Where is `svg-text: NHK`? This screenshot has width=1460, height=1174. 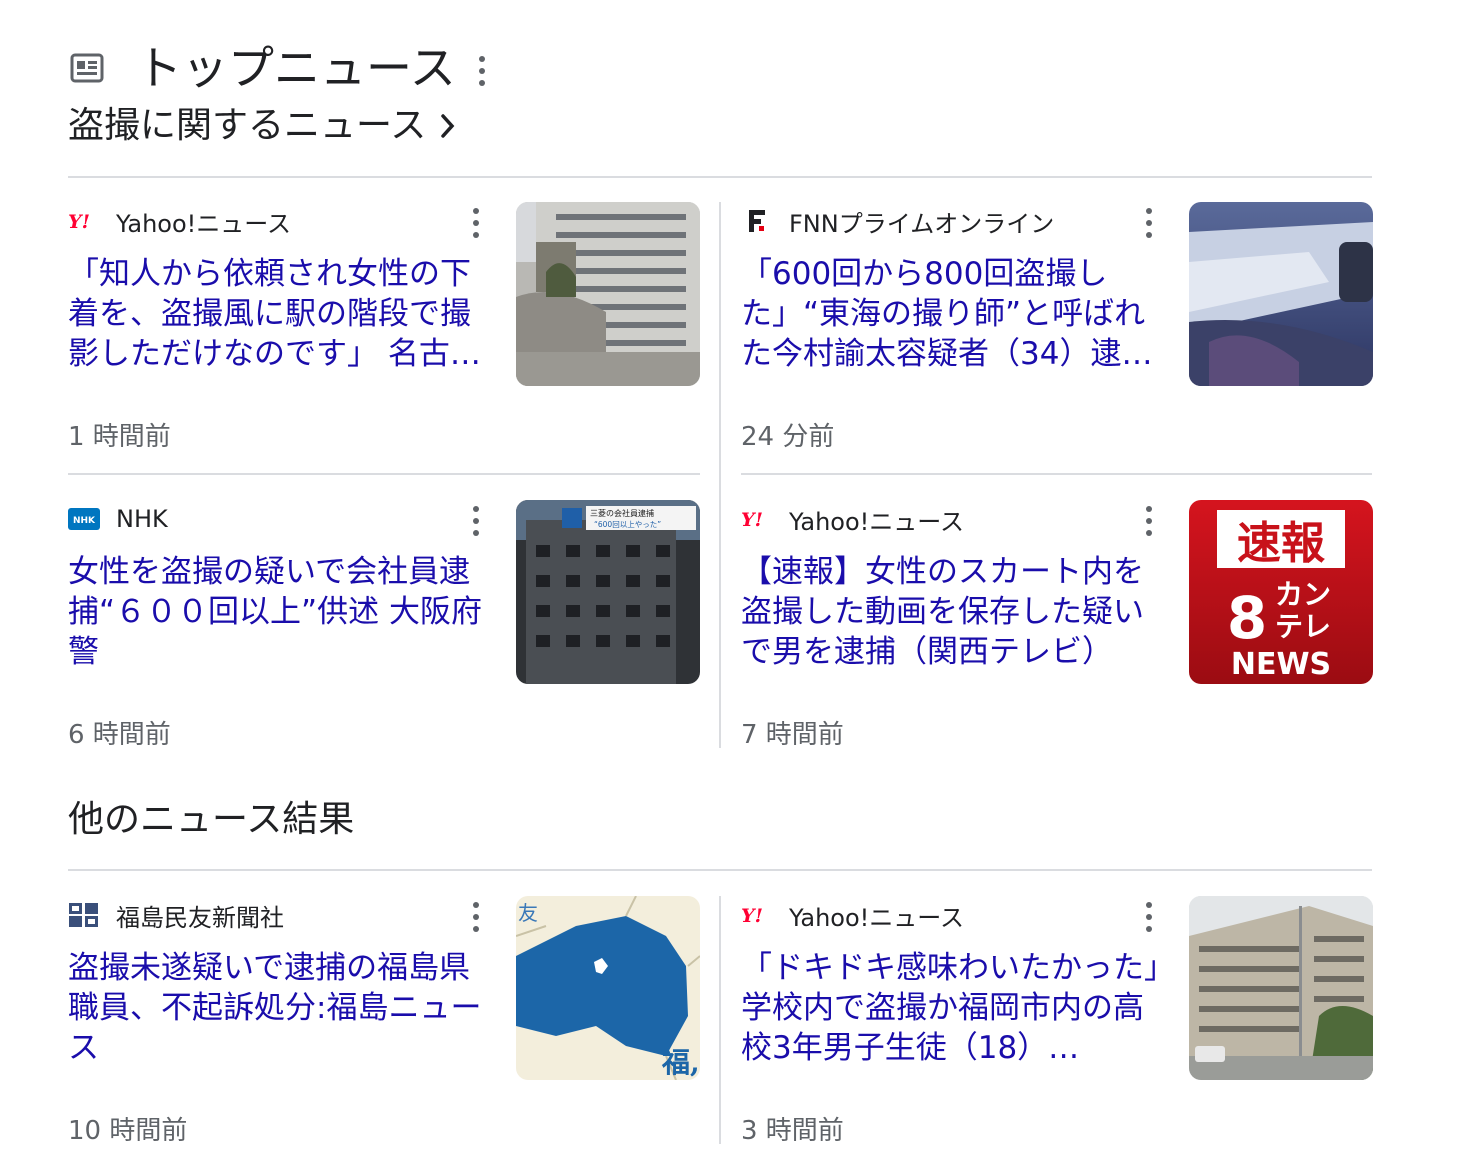 svg-text: NHK is located at coordinates (84, 521).